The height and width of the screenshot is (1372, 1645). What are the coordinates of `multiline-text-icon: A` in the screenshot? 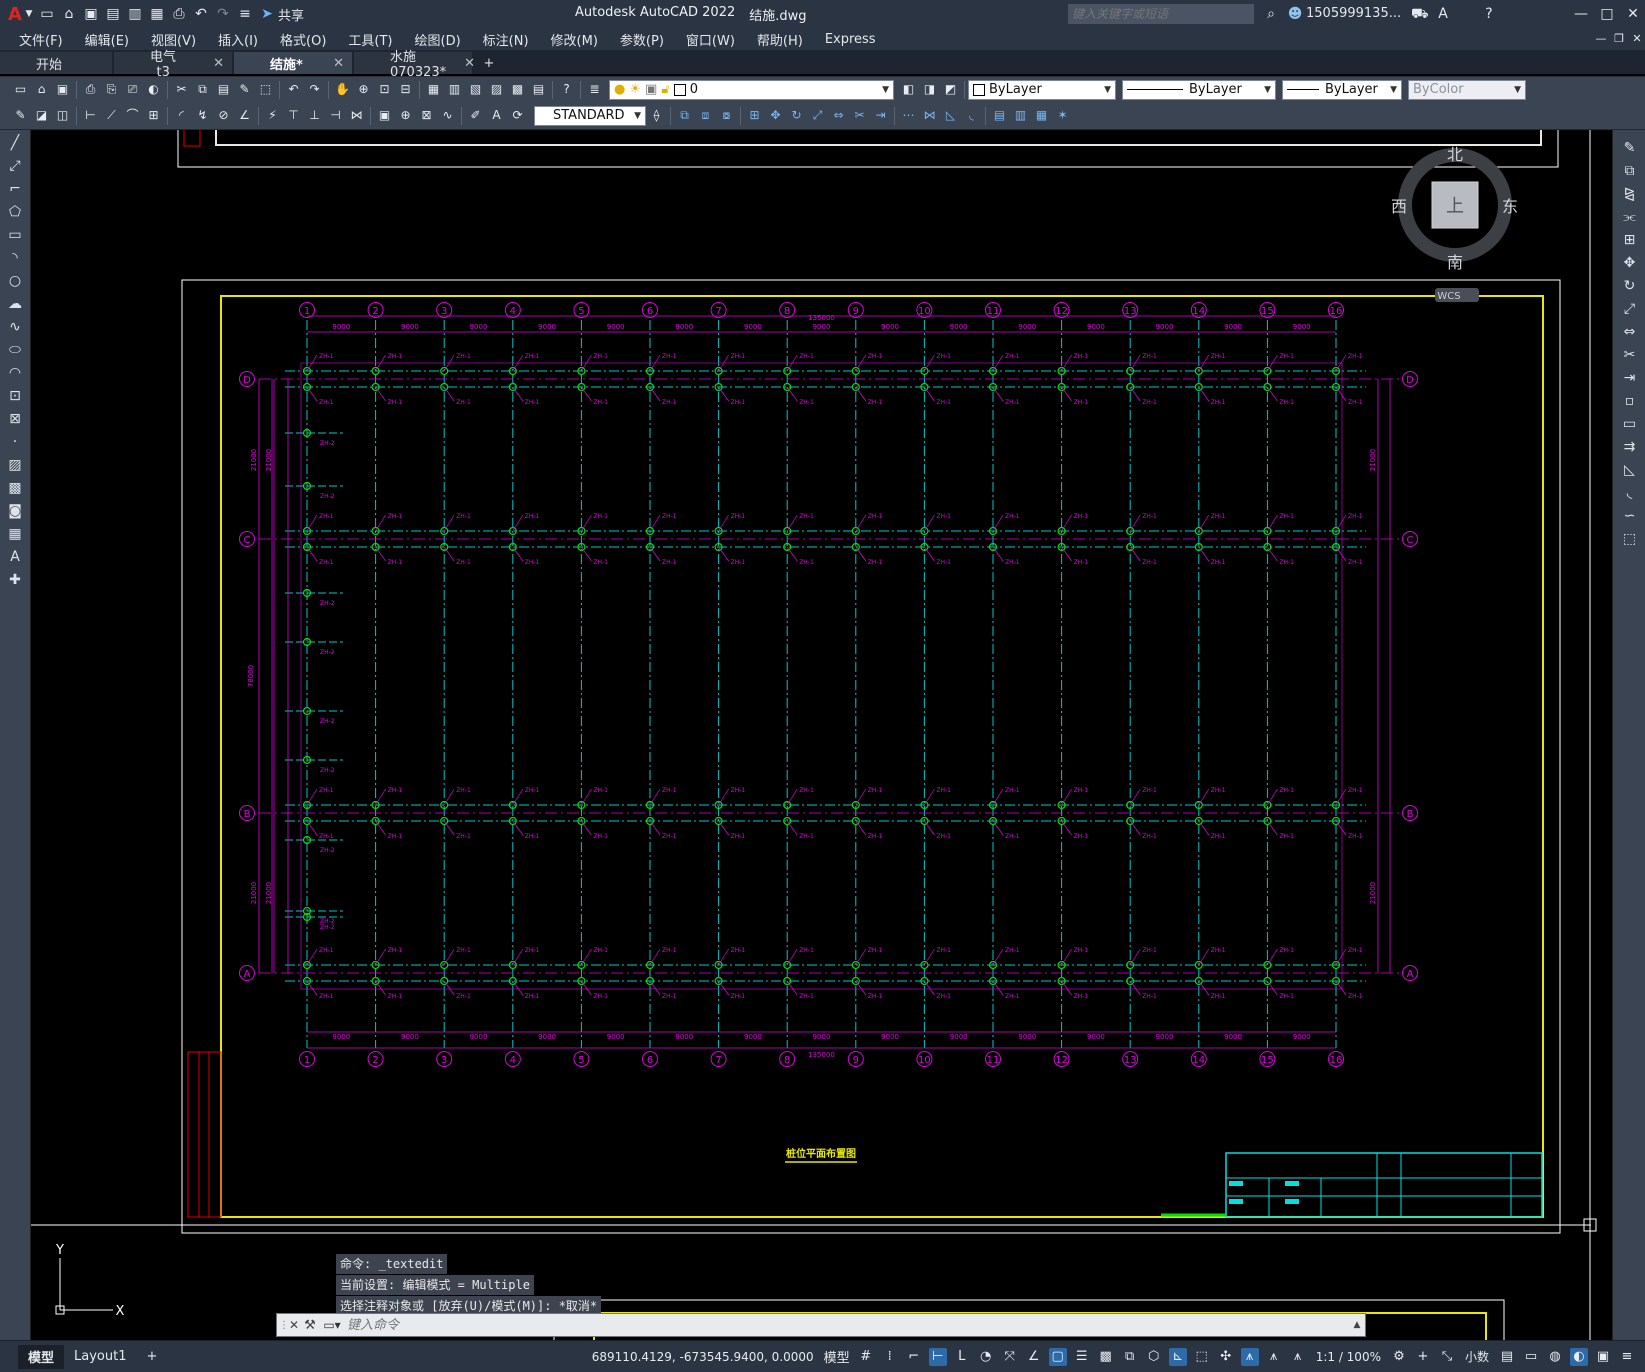 It's located at (15, 557).